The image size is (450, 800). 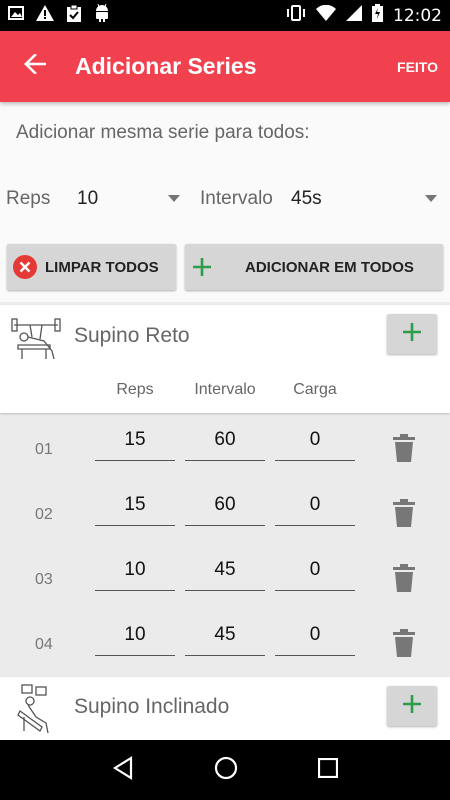 I want to click on signal-icon, so click(x=354, y=15).